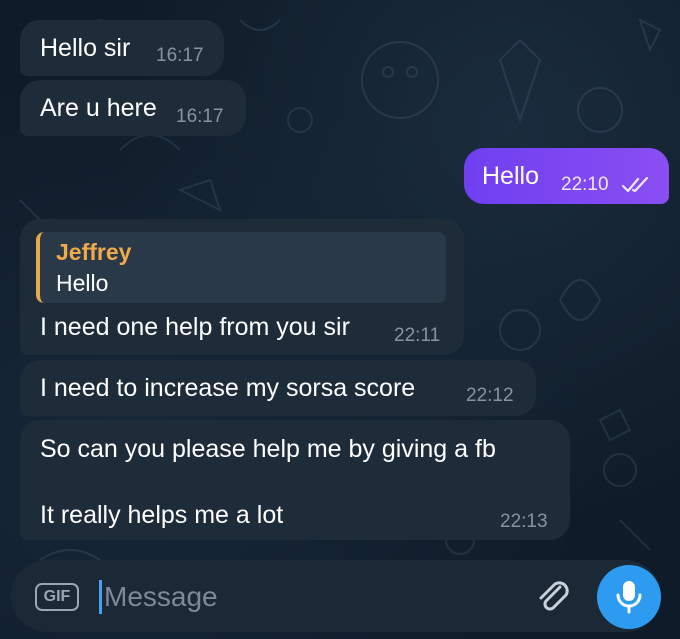 Image resolution: width=680 pixels, height=639 pixels. I want to click on message-text: Are u here, so click(98, 108).